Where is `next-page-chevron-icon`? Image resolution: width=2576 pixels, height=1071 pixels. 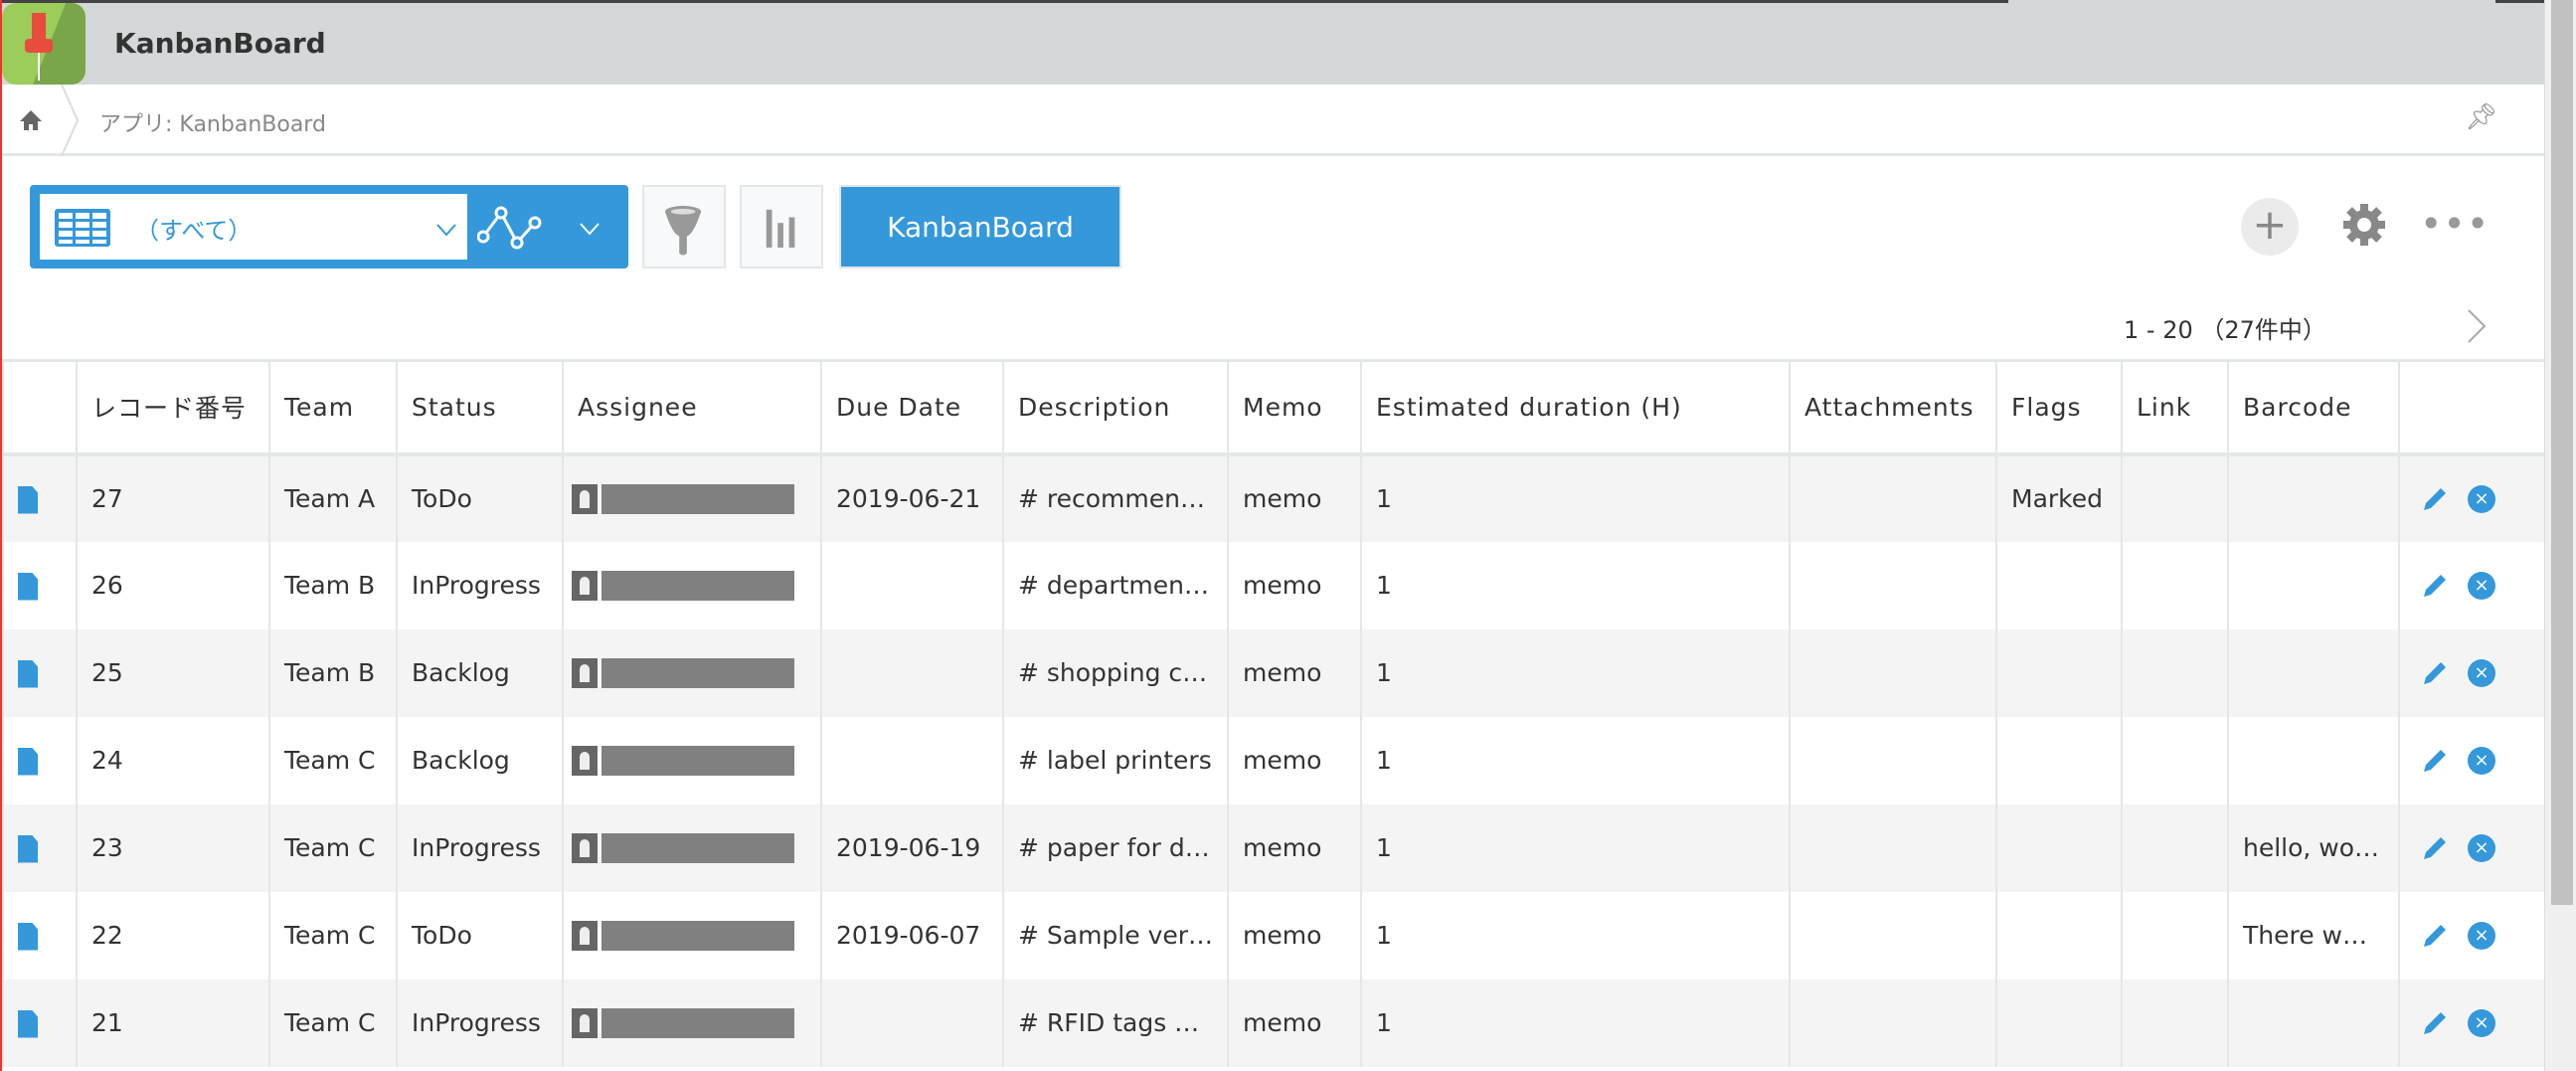
next-page-chevron-icon is located at coordinates (2477, 326).